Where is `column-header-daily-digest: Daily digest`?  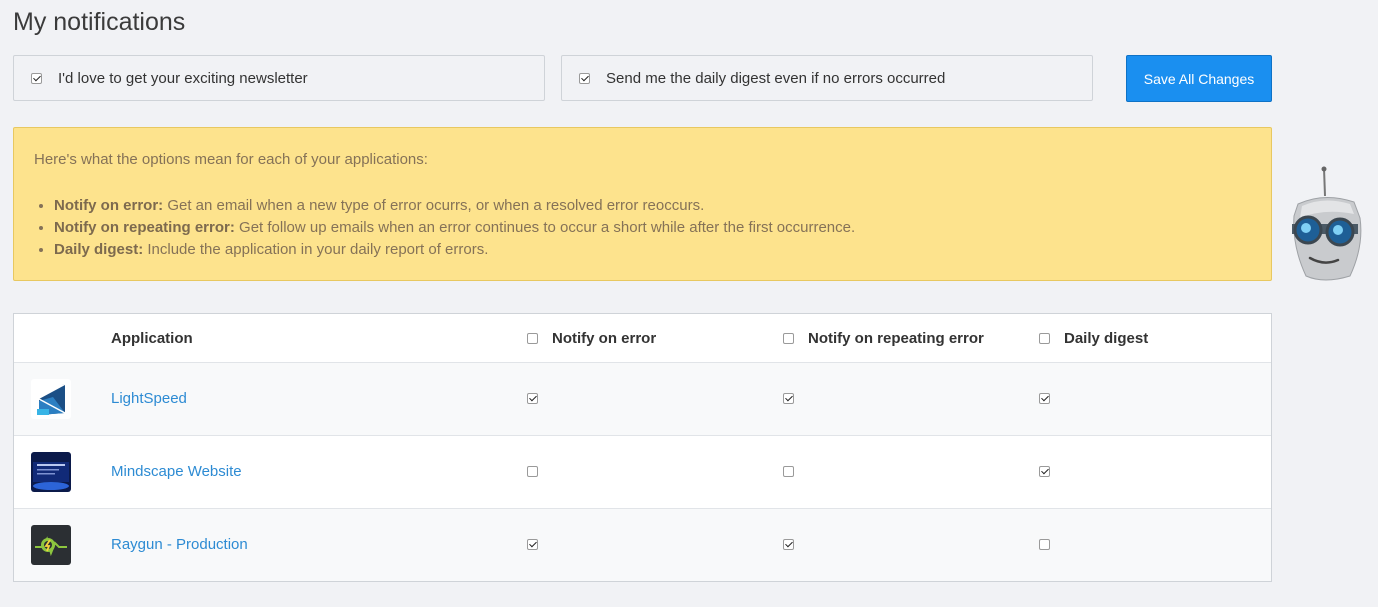
column-header-daily-digest: Daily digest is located at coordinates (1093, 338).